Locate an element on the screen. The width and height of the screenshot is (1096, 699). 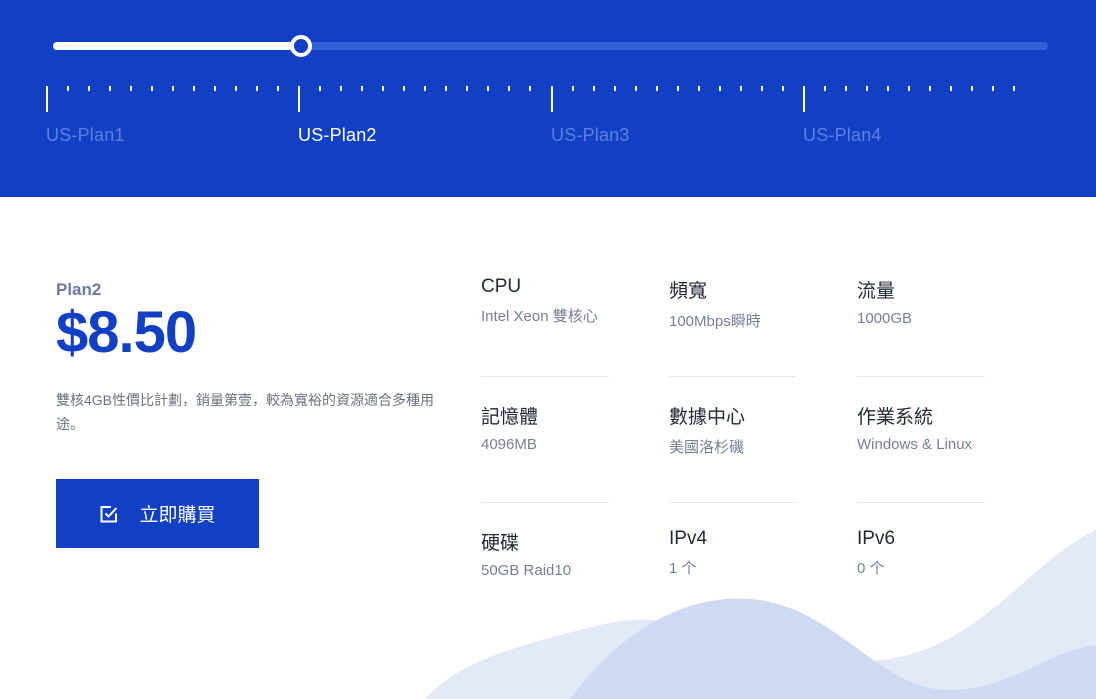
spec-label: 作業系統 is located at coordinates (895, 417).